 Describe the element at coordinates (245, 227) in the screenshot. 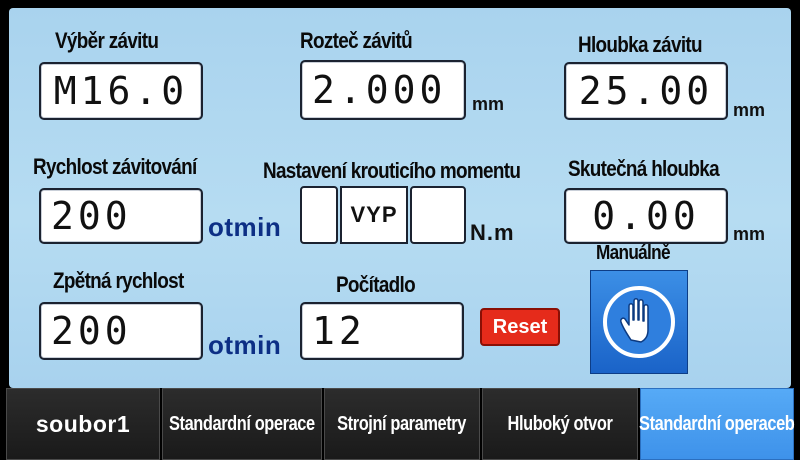

I see `tapping-speed-unit: otmin` at that location.